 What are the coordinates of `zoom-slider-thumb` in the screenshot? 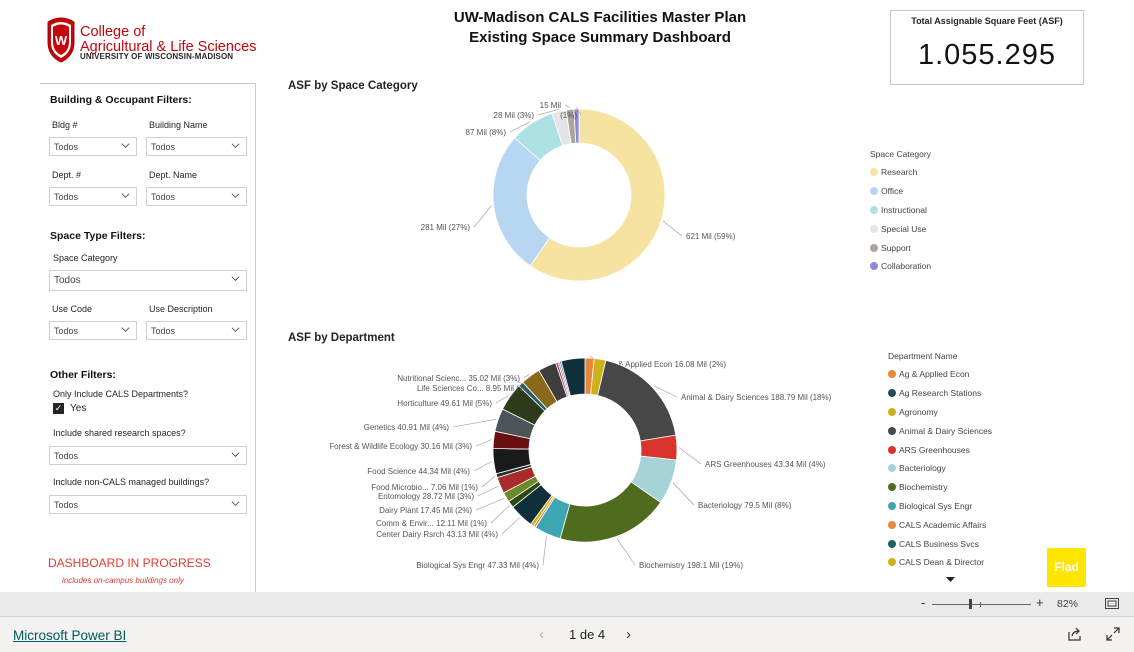 It's located at (970, 604).